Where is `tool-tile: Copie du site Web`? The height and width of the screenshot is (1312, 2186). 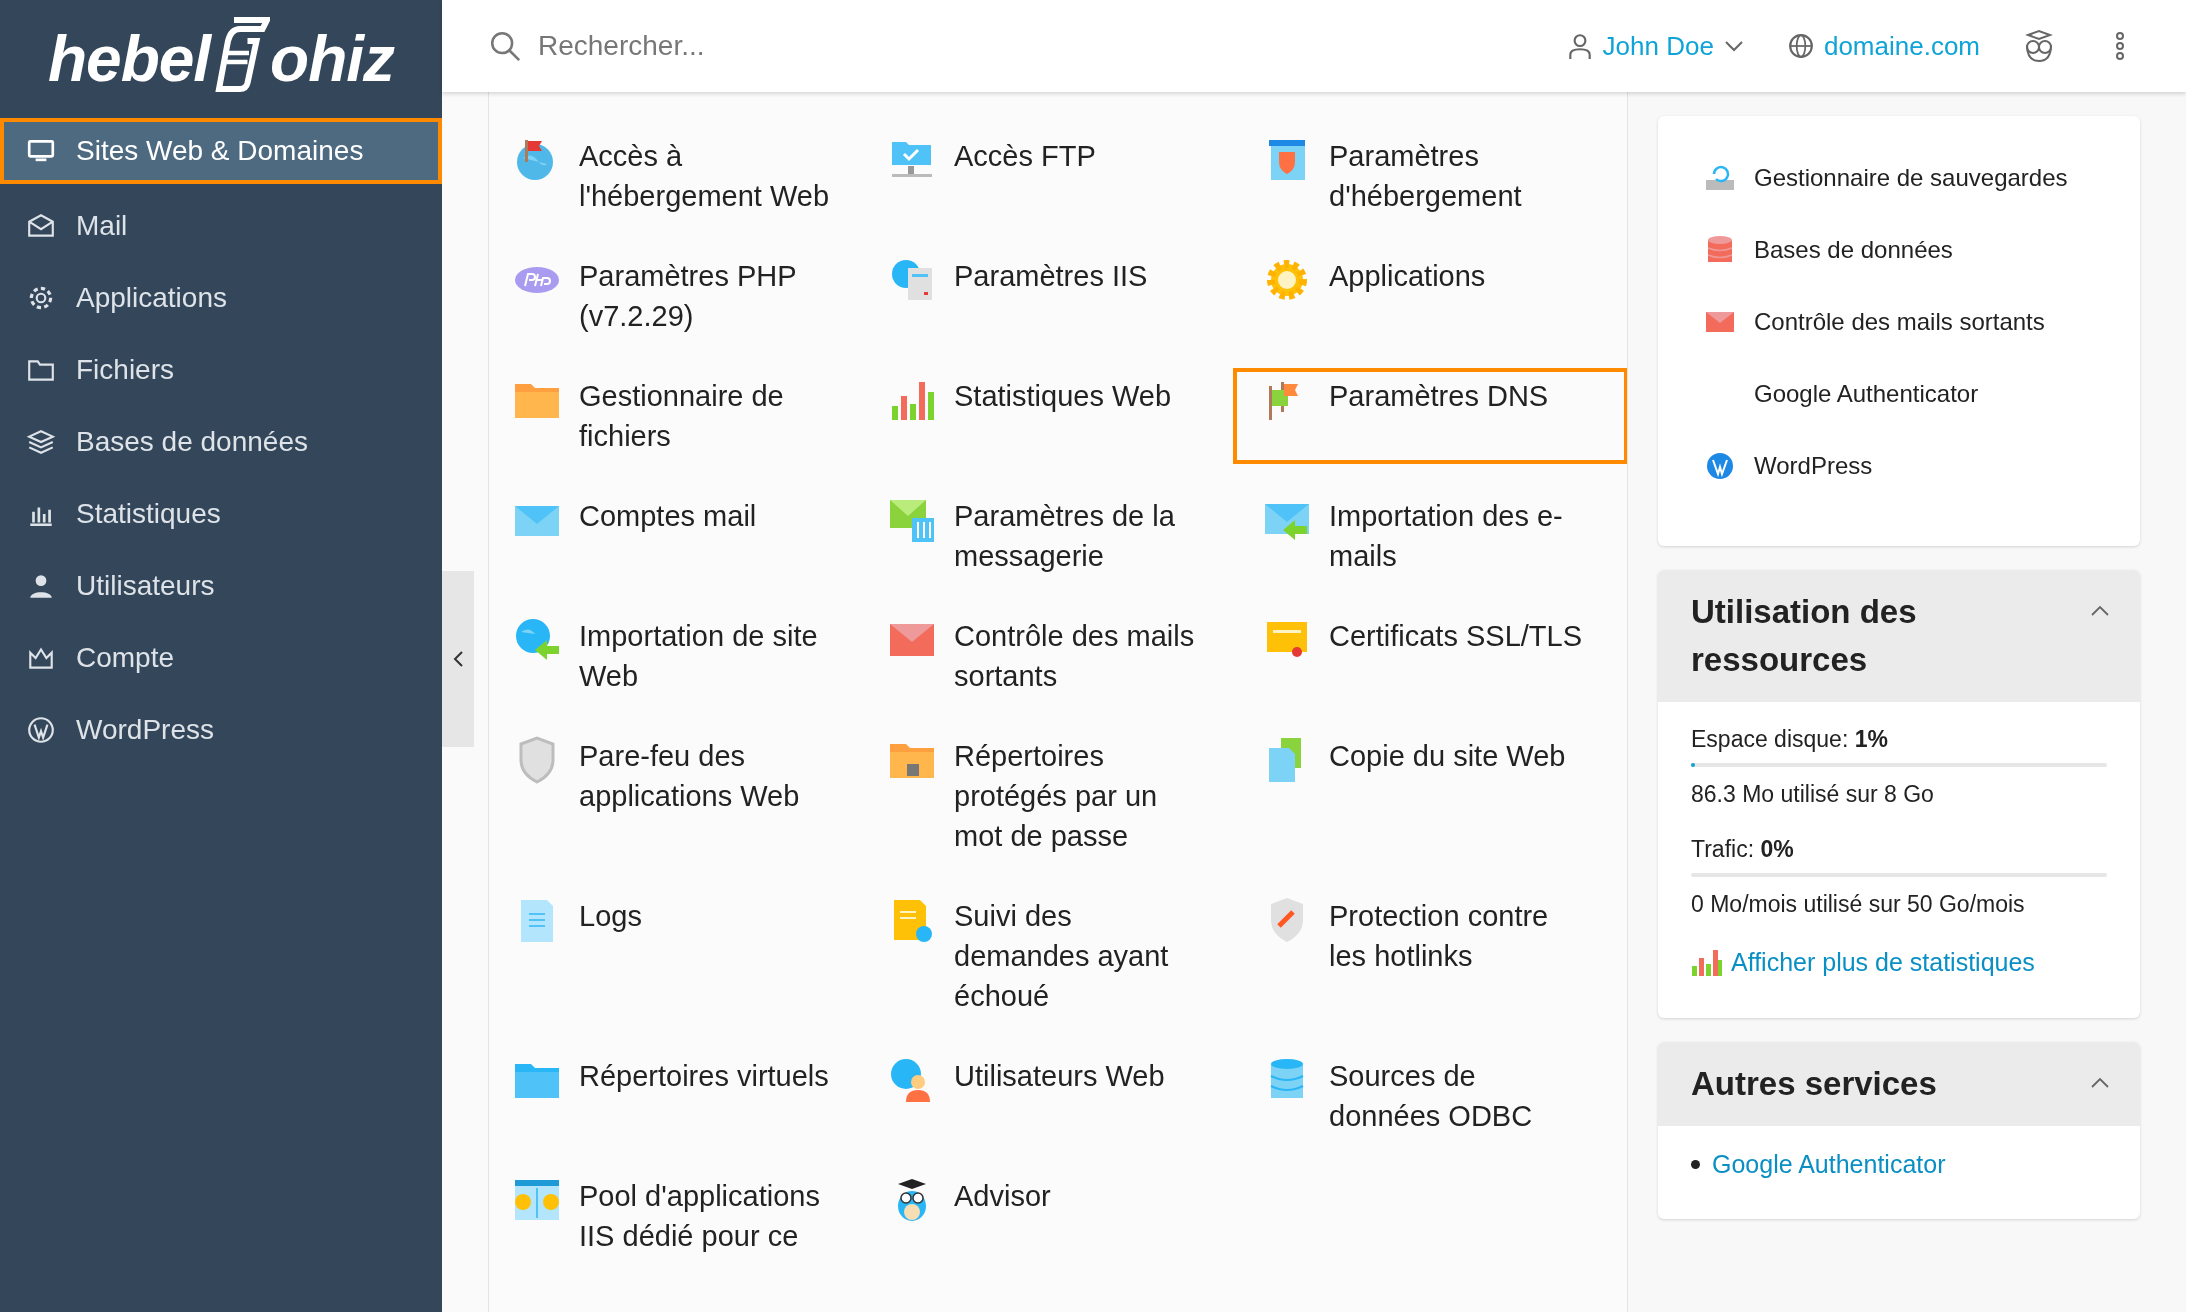 tool-tile: Copie du site Web is located at coordinates (1445, 796).